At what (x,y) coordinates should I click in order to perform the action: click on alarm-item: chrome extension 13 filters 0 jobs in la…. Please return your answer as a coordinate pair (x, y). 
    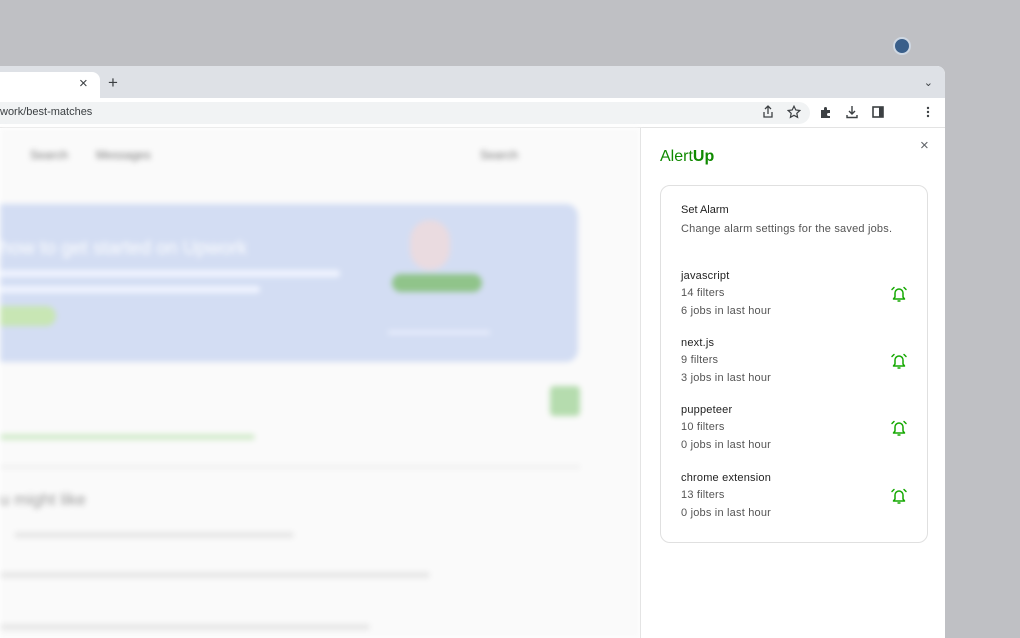
    Looking at the image, I should click on (794, 499).